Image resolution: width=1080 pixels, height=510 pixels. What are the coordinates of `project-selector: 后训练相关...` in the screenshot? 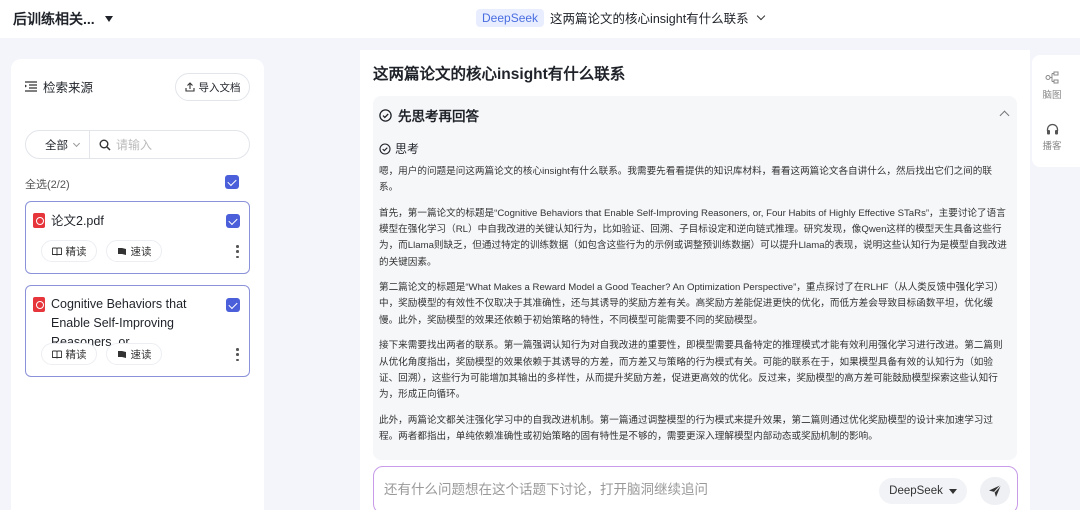 It's located at (63, 19).